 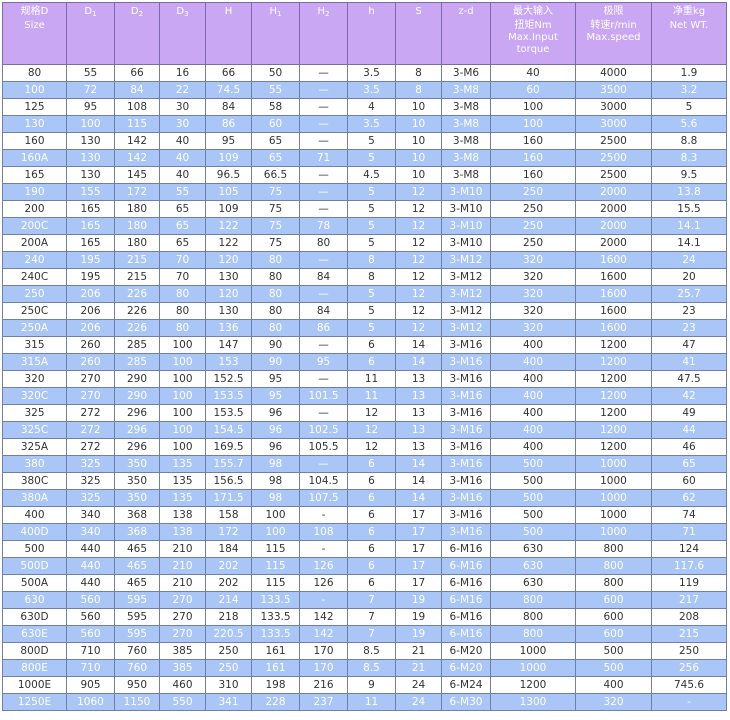 What do you see at coordinates (364, 124) in the screenshot?
I see `table-row: 130 100 115 30 86 60—3.5 10 3-M8 100 3000 5.6` at bounding box center [364, 124].